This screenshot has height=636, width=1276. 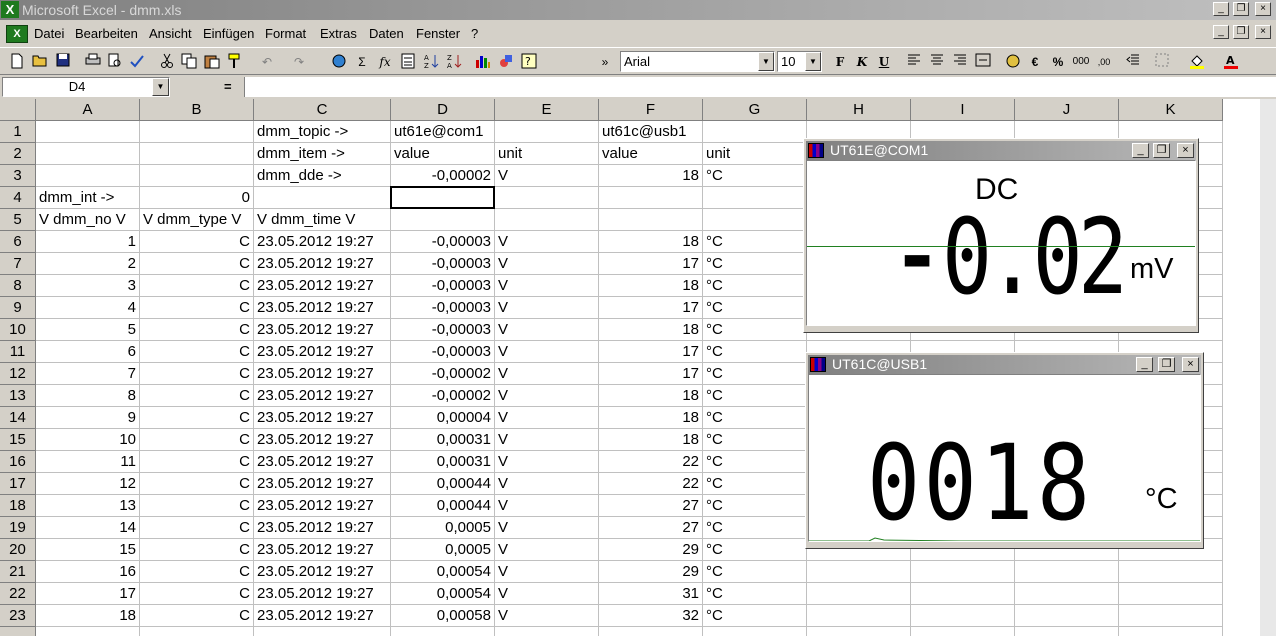 What do you see at coordinates (1001, 235) in the screenshot?
I see `dmm-window-ut61e: UT61E@COM1 _ ❐ × DC - 0.02 mV` at bounding box center [1001, 235].